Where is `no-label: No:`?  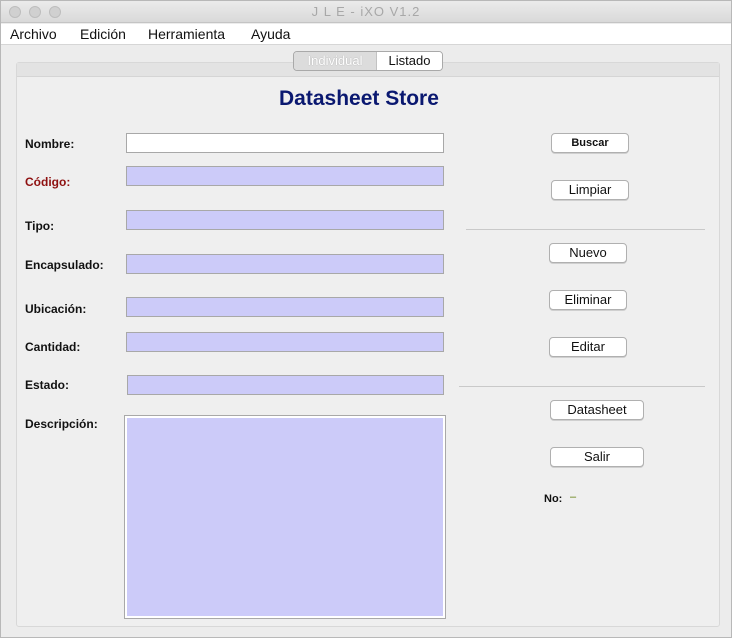 no-label: No: is located at coordinates (553, 499).